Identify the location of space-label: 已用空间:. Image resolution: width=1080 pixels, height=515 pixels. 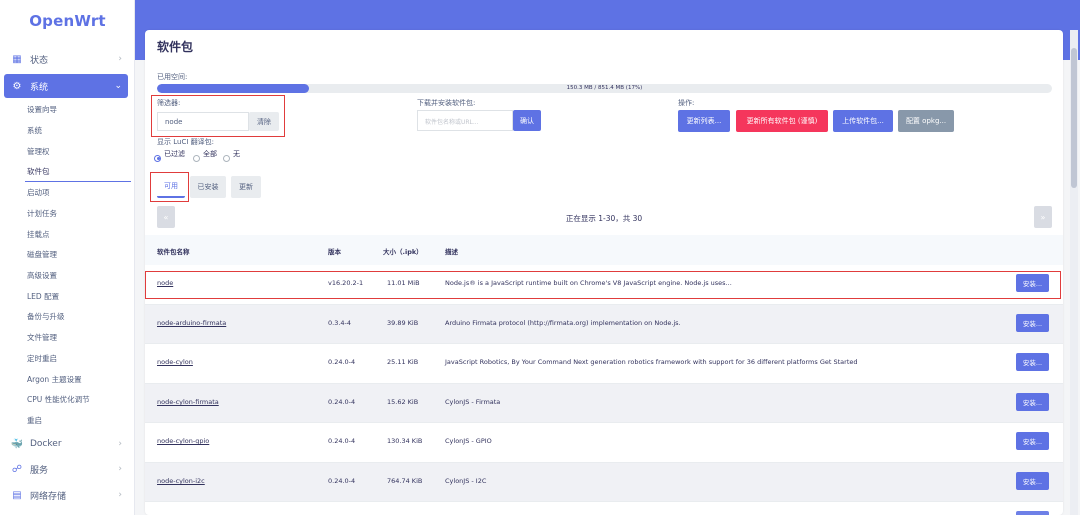
(172, 77).